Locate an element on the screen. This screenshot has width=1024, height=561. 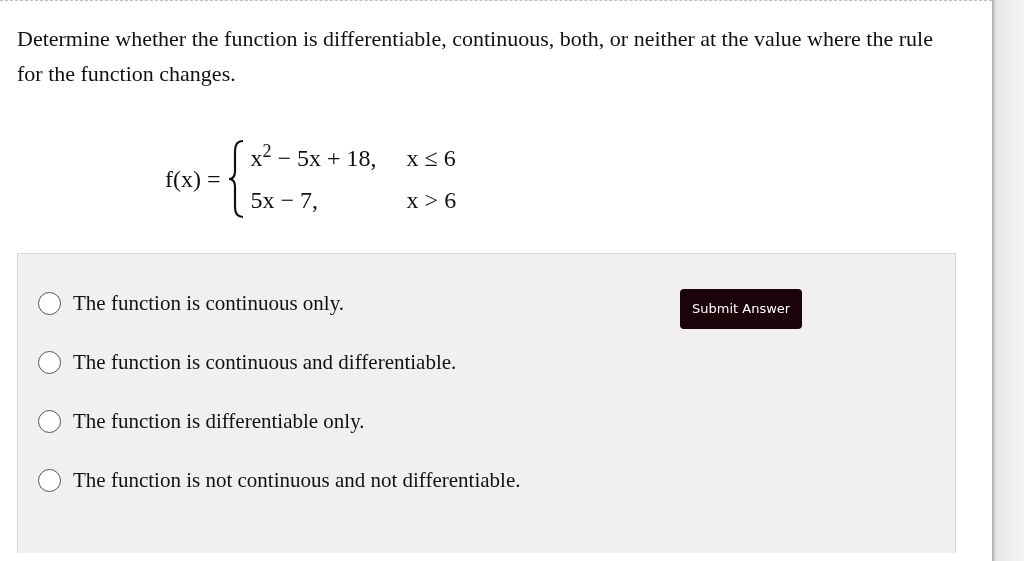
brace-icon is located at coordinates (235, 179).